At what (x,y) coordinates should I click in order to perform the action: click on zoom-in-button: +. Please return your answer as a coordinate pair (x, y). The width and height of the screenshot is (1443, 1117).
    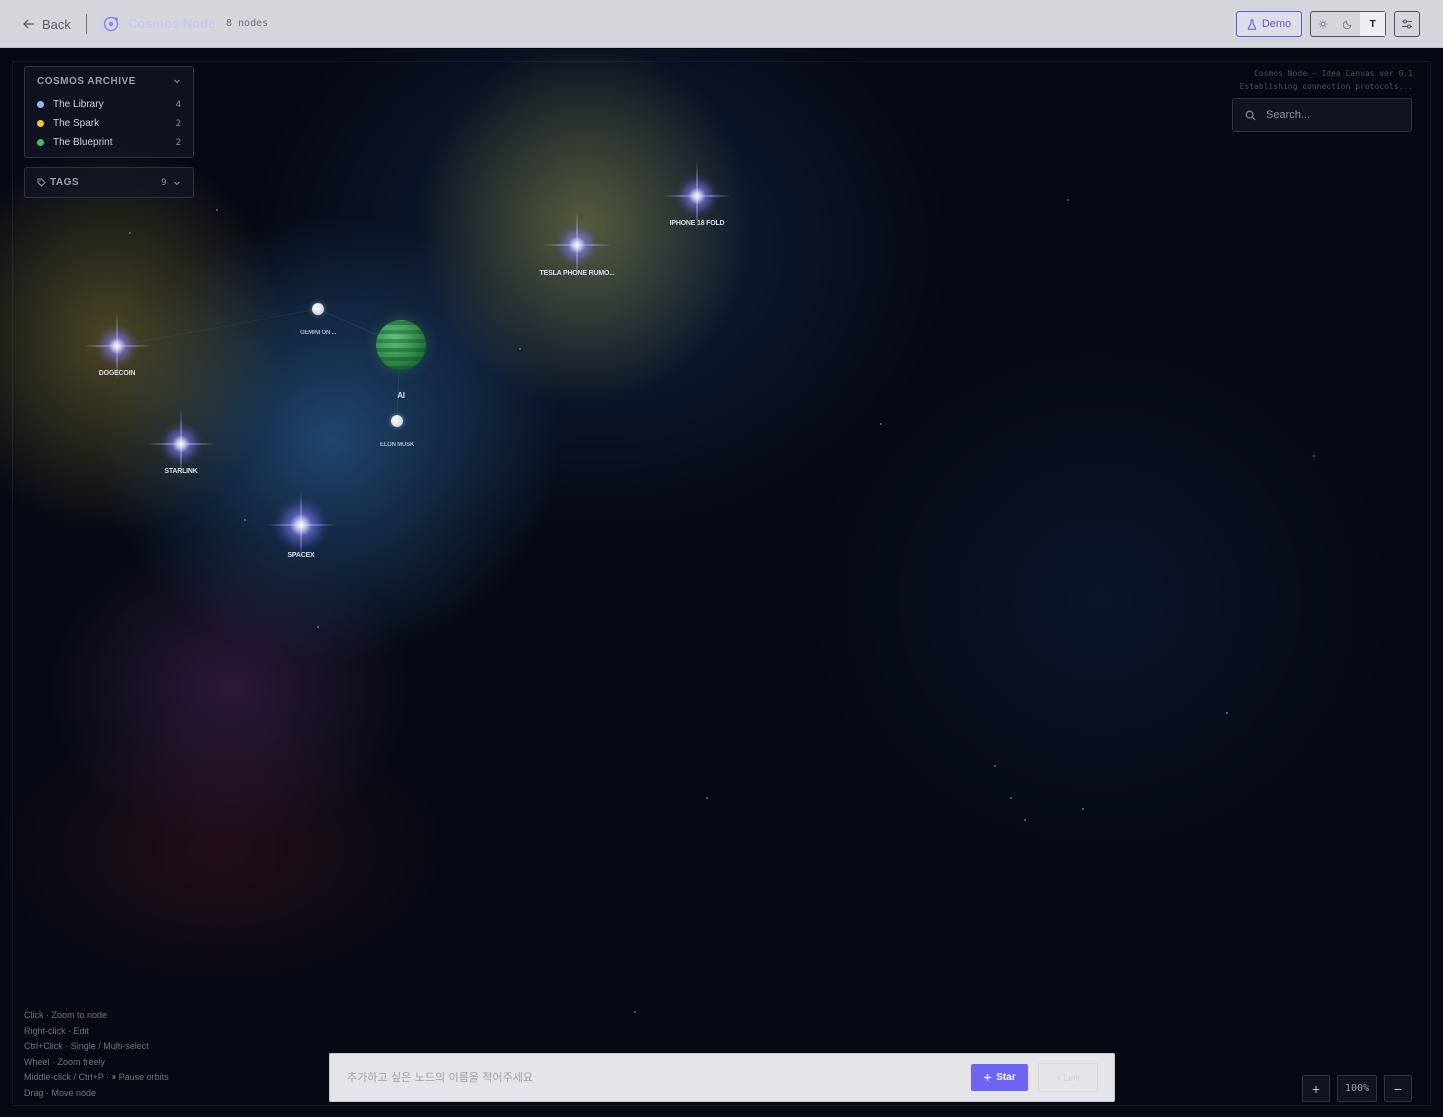
    Looking at the image, I should click on (1316, 1088).